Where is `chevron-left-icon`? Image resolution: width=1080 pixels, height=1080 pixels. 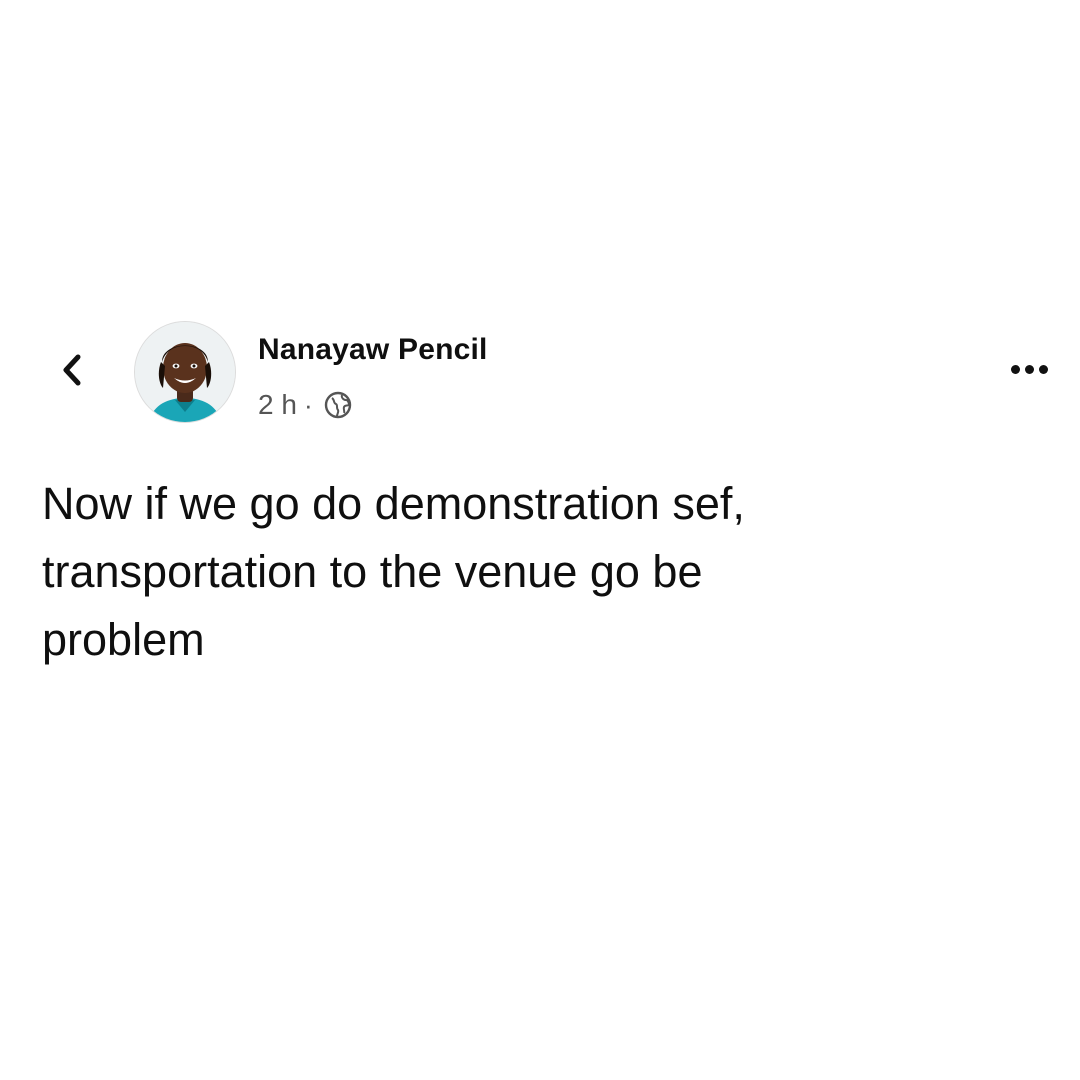
chevron-left-icon is located at coordinates (72, 370).